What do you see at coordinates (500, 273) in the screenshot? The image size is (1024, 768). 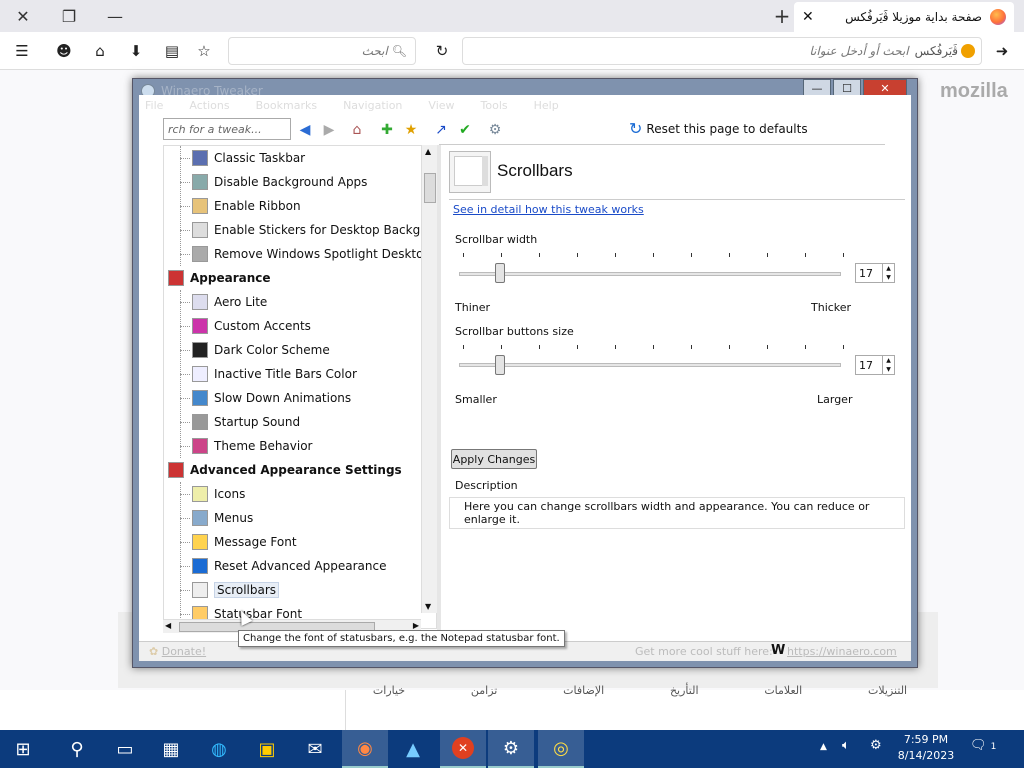 I see `width-slider-thumb` at bounding box center [500, 273].